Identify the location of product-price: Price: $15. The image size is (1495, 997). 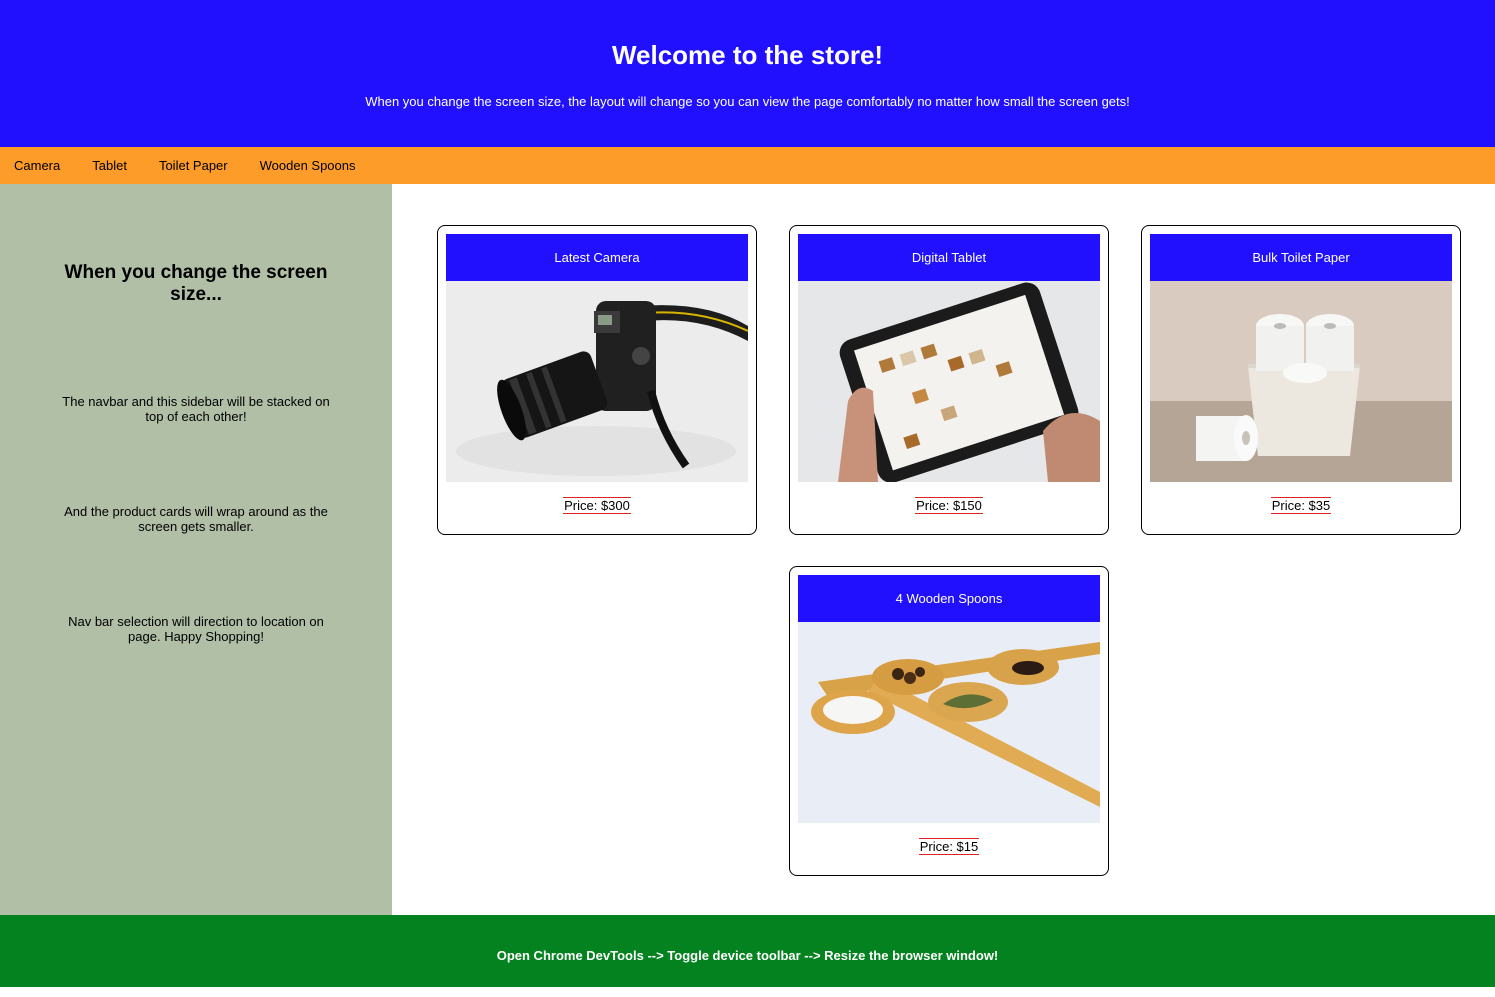
(949, 846).